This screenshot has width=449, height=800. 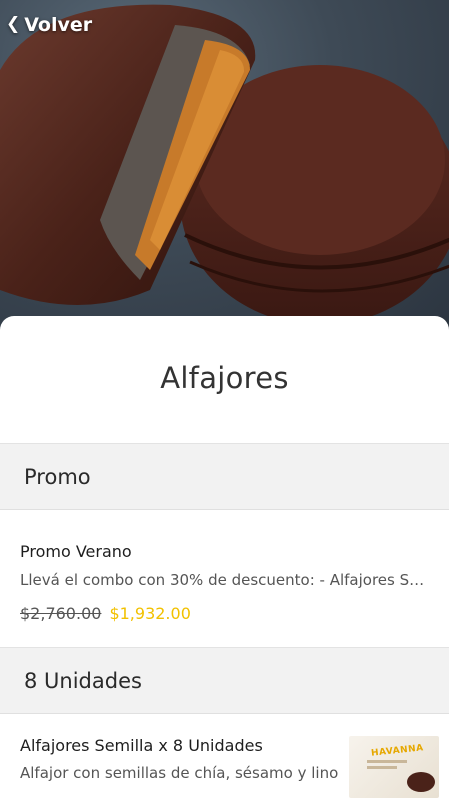 I want to click on back-button-label: Volver, so click(x=58, y=25).